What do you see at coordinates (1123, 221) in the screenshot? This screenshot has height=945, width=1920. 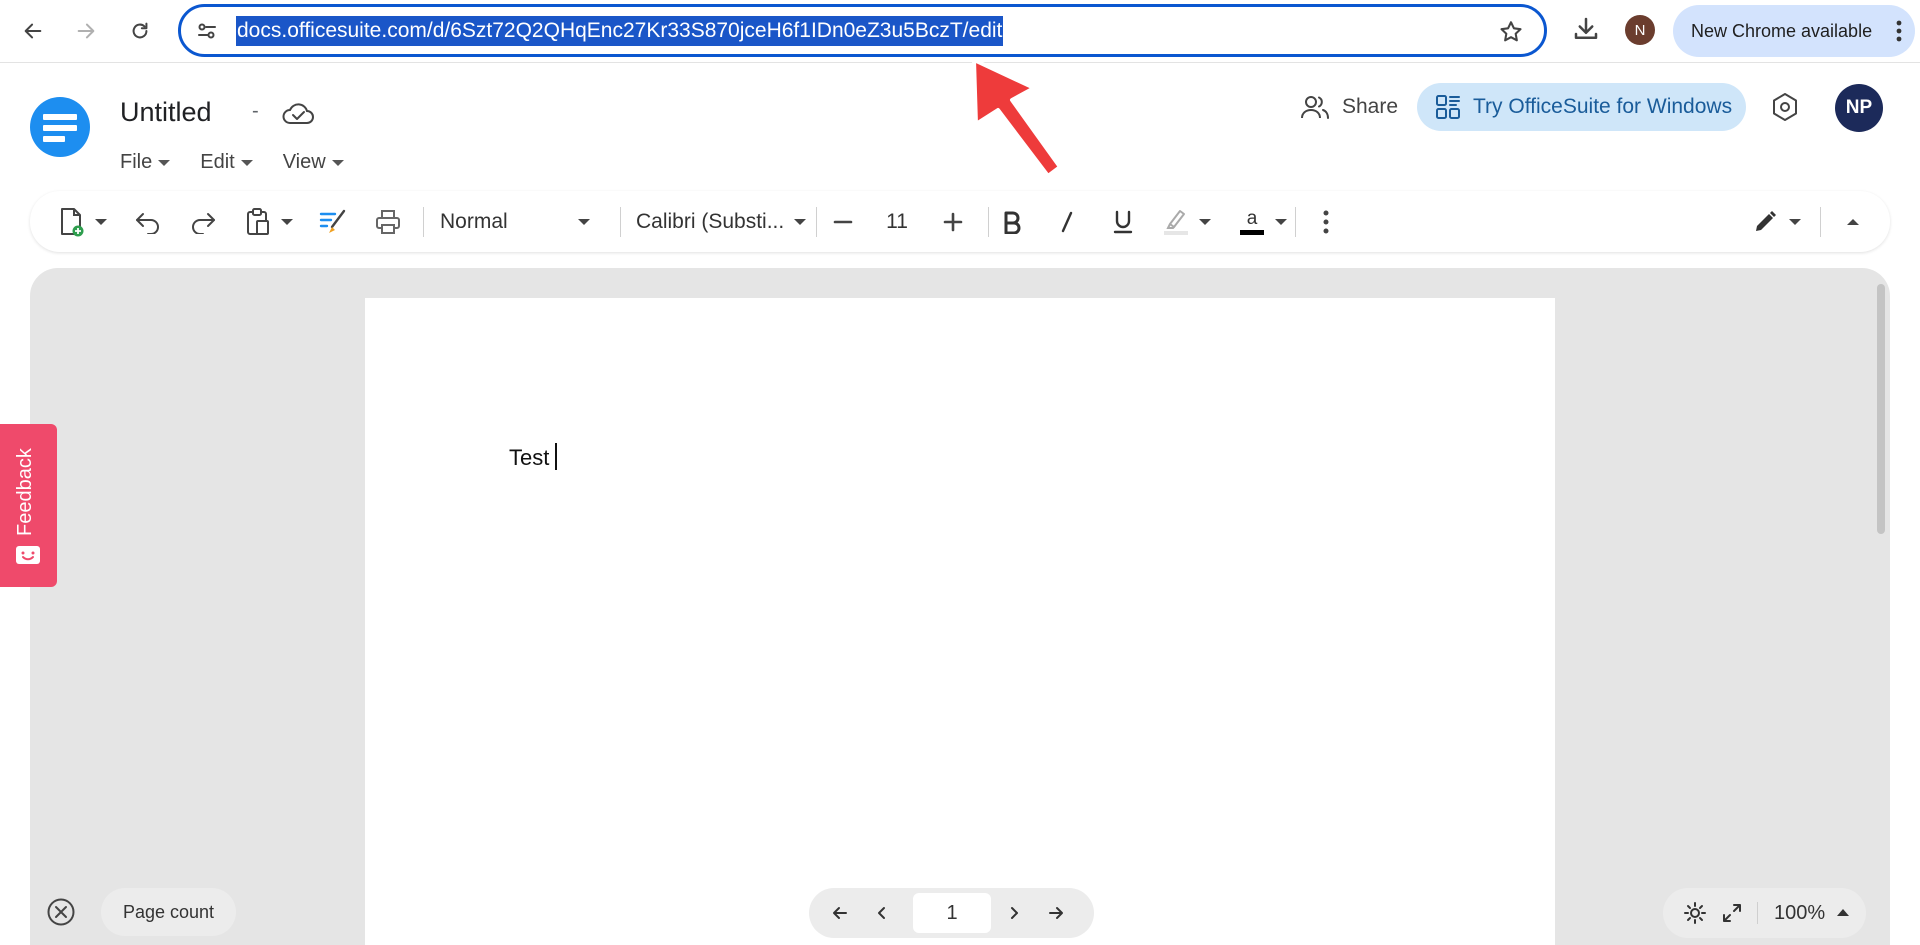 I see `underline-button` at bounding box center [1123, 221].